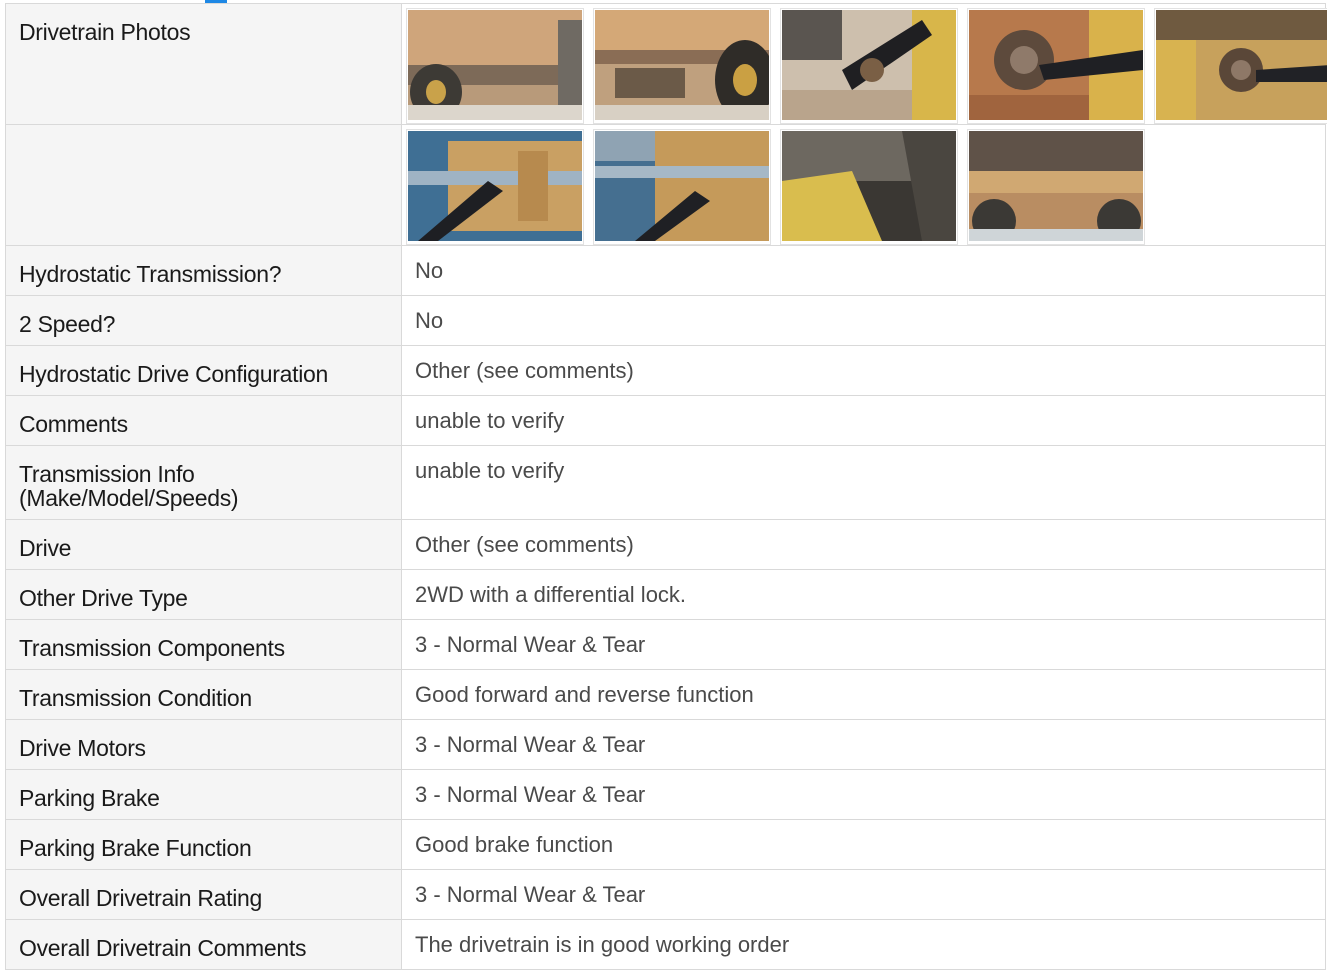  I want to click on row-label: Hydrostatic Drive Configuration, so click(203, 370).